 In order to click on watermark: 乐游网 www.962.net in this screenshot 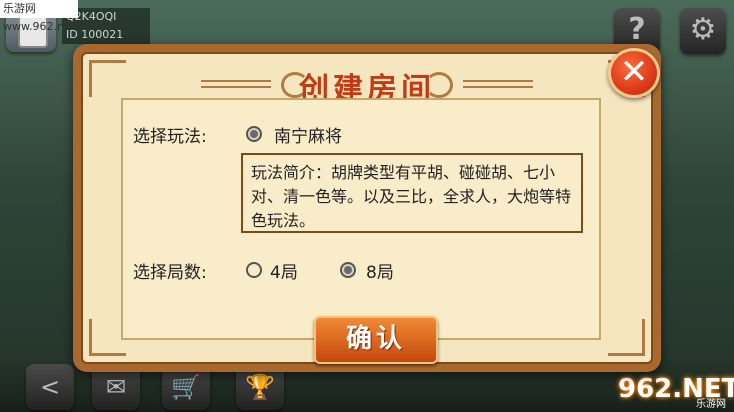, I will do `click(39, 16)`.